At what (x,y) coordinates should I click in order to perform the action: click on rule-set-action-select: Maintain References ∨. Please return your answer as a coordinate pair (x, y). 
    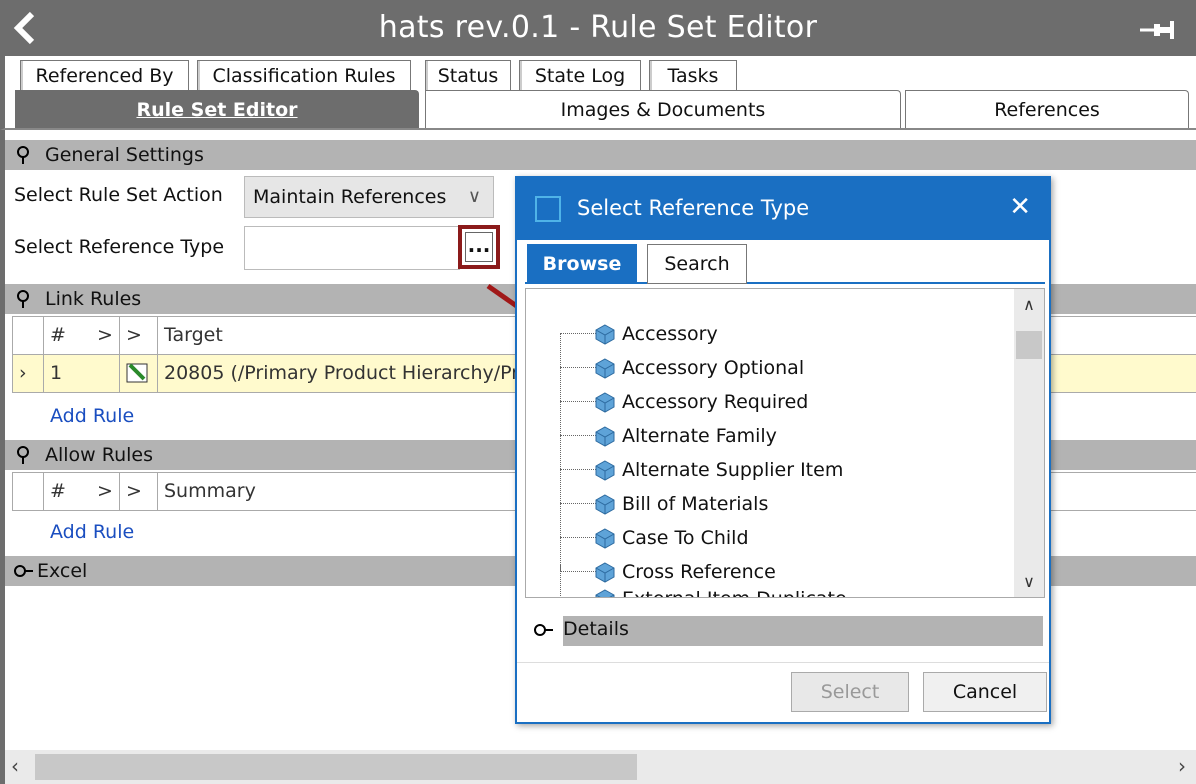
    Looking at the image, I should click on (369, 197).